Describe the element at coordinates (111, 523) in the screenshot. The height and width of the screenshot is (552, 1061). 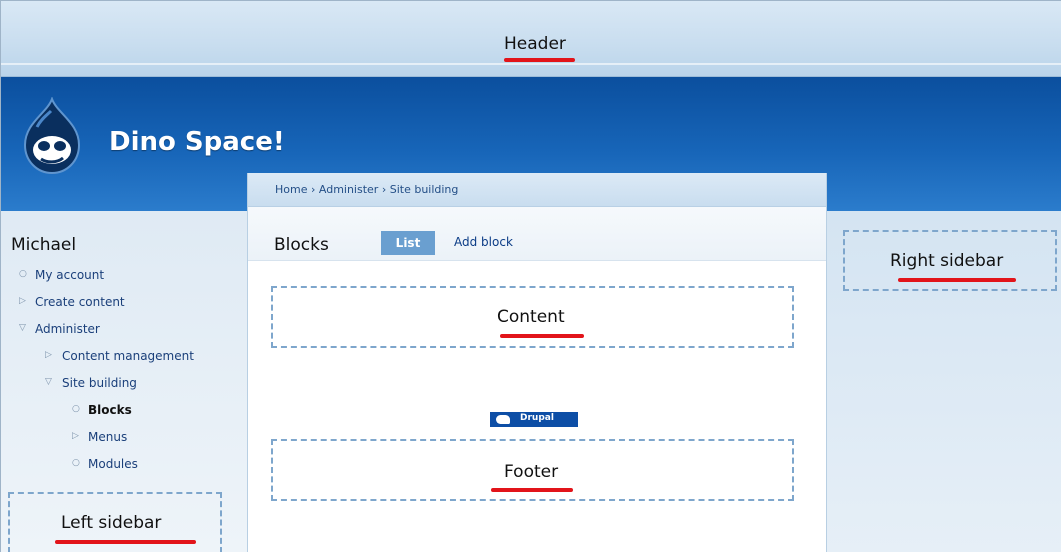
I see `left-sidebar-annotation-label: Left sidebar` at that location.